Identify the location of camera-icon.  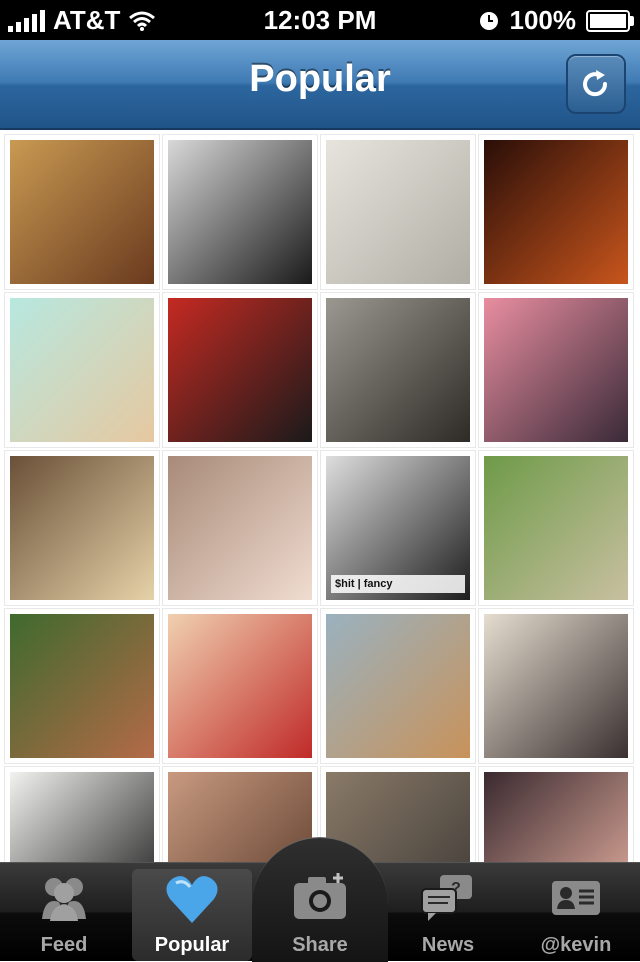
(320, 896).